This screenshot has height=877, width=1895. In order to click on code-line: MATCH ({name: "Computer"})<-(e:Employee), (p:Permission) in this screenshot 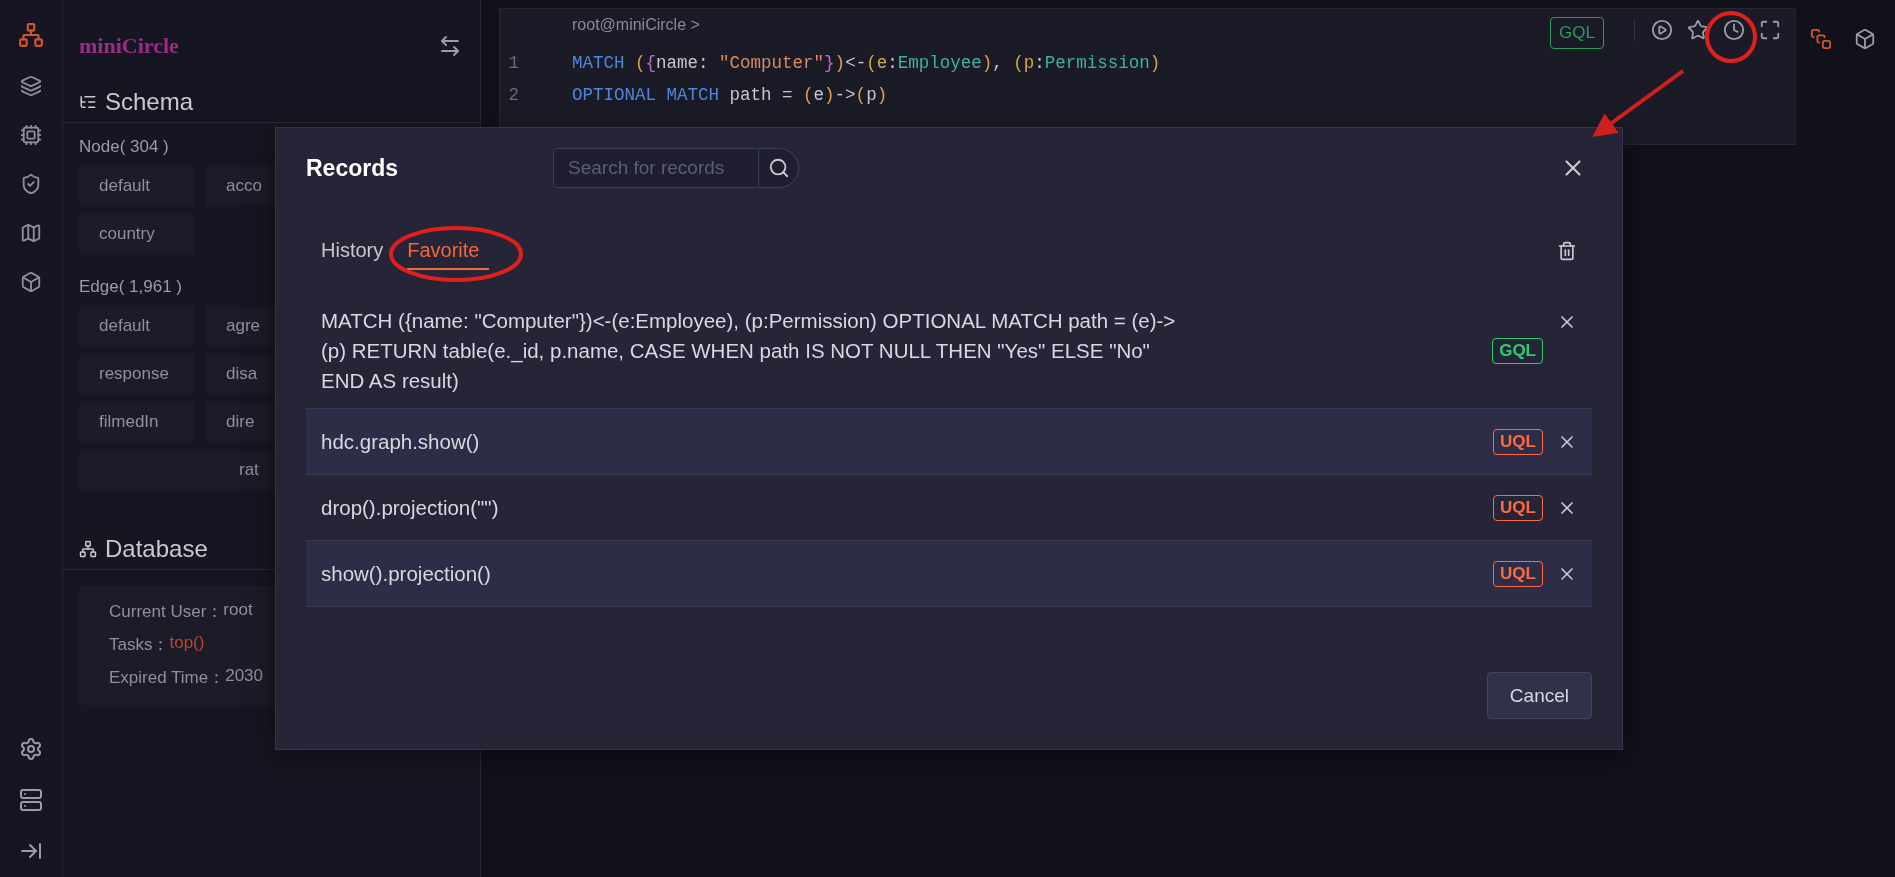, I will do `click(866, 63)`.